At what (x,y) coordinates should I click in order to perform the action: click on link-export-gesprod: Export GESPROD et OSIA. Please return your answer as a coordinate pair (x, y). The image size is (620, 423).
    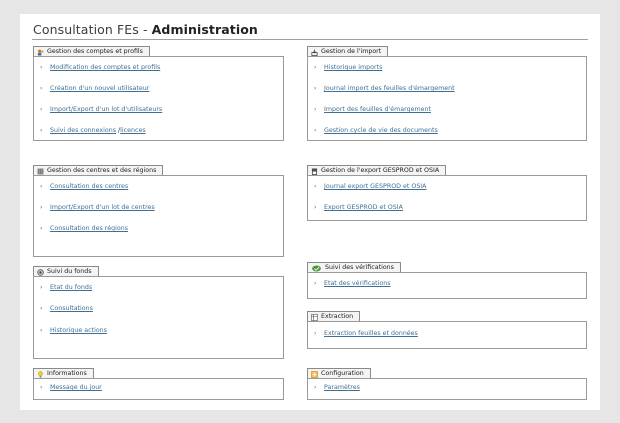
    Looking at the image, I should click on (363, 207).